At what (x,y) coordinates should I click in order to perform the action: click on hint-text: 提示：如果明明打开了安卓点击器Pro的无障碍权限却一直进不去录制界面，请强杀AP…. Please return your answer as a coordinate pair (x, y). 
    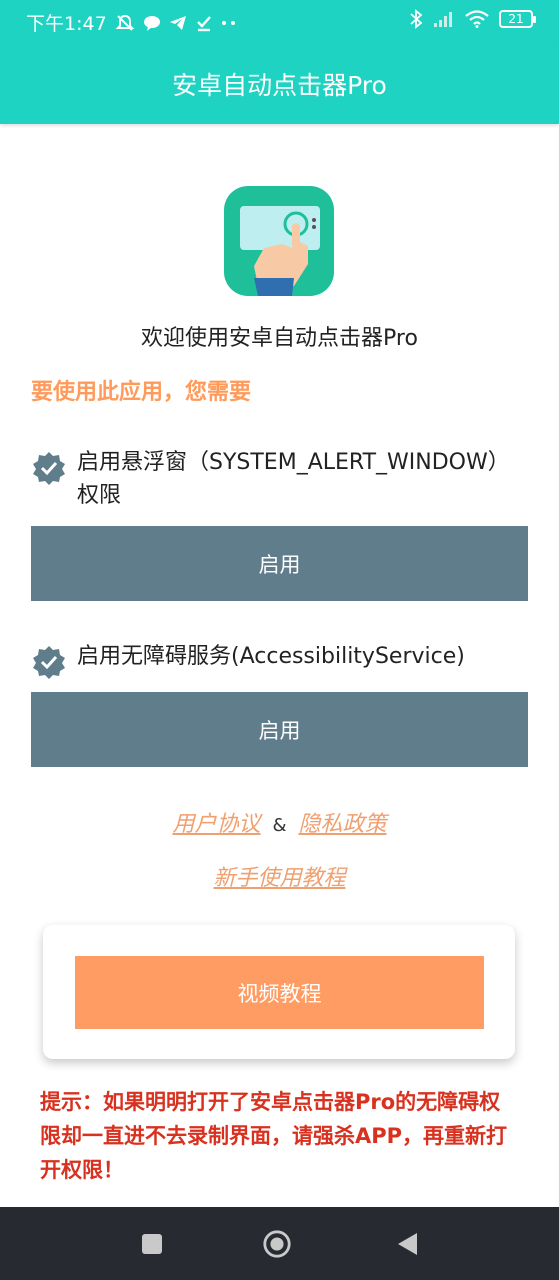
    Looking at the image, I should click on (274, 1136).